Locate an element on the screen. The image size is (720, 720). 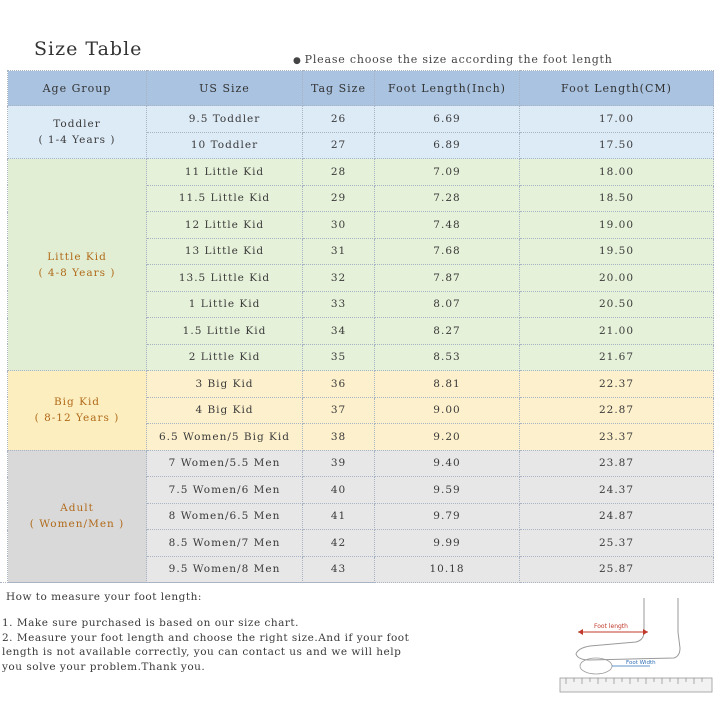
foot-length-label: Foot length is located at coordinates (611, 626).